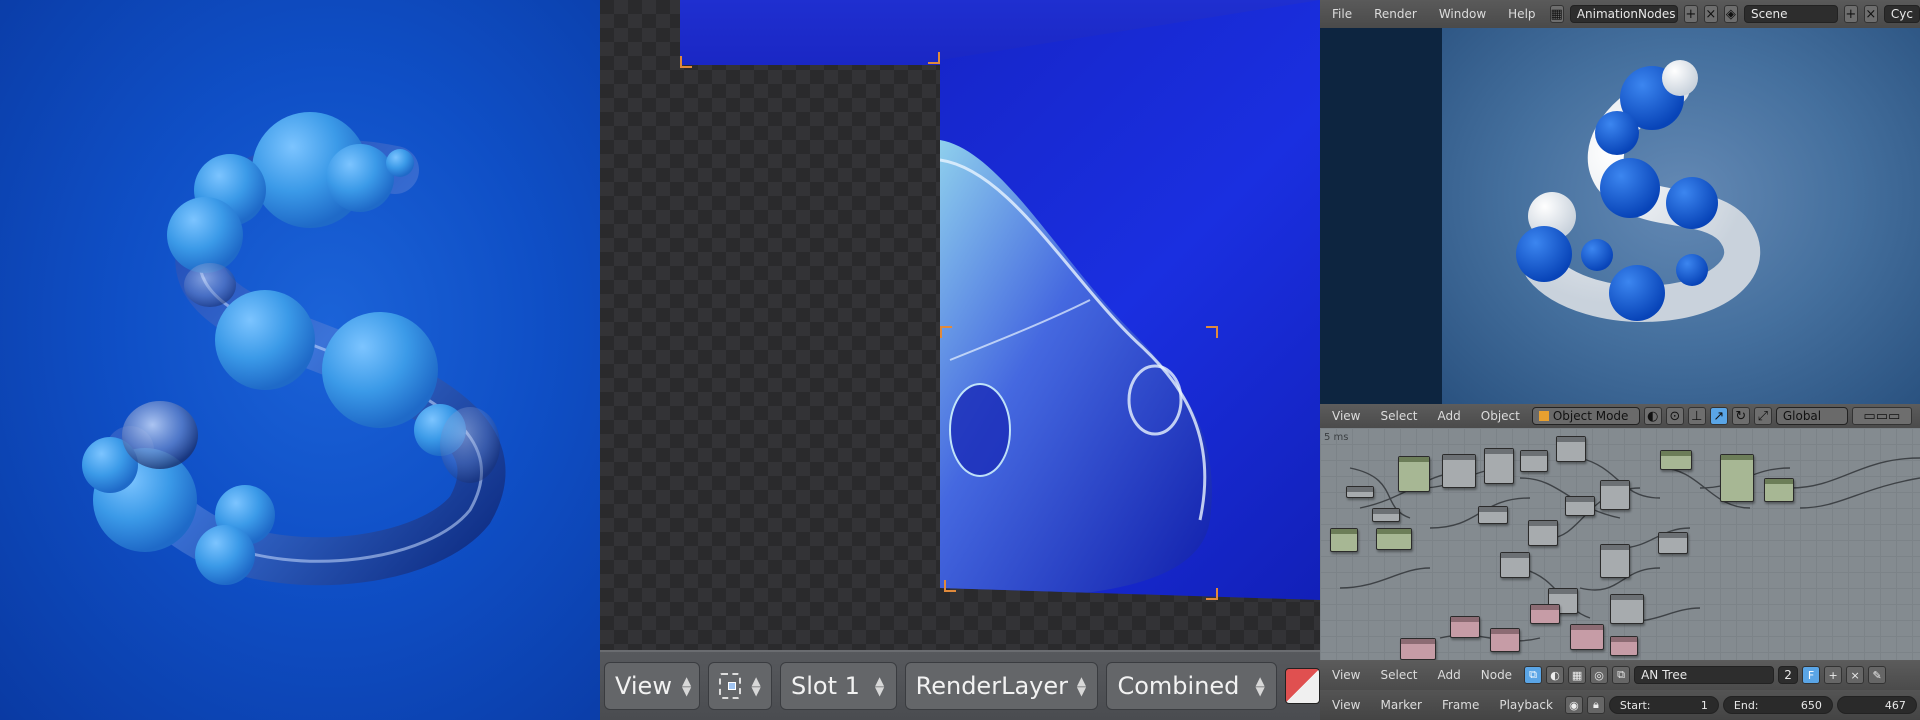 This screenshot has width=1920, height=720. Describe the element at coordinates (1595, 705) in the screenshot. I see `lock-icon: 🔒︎` at that location.